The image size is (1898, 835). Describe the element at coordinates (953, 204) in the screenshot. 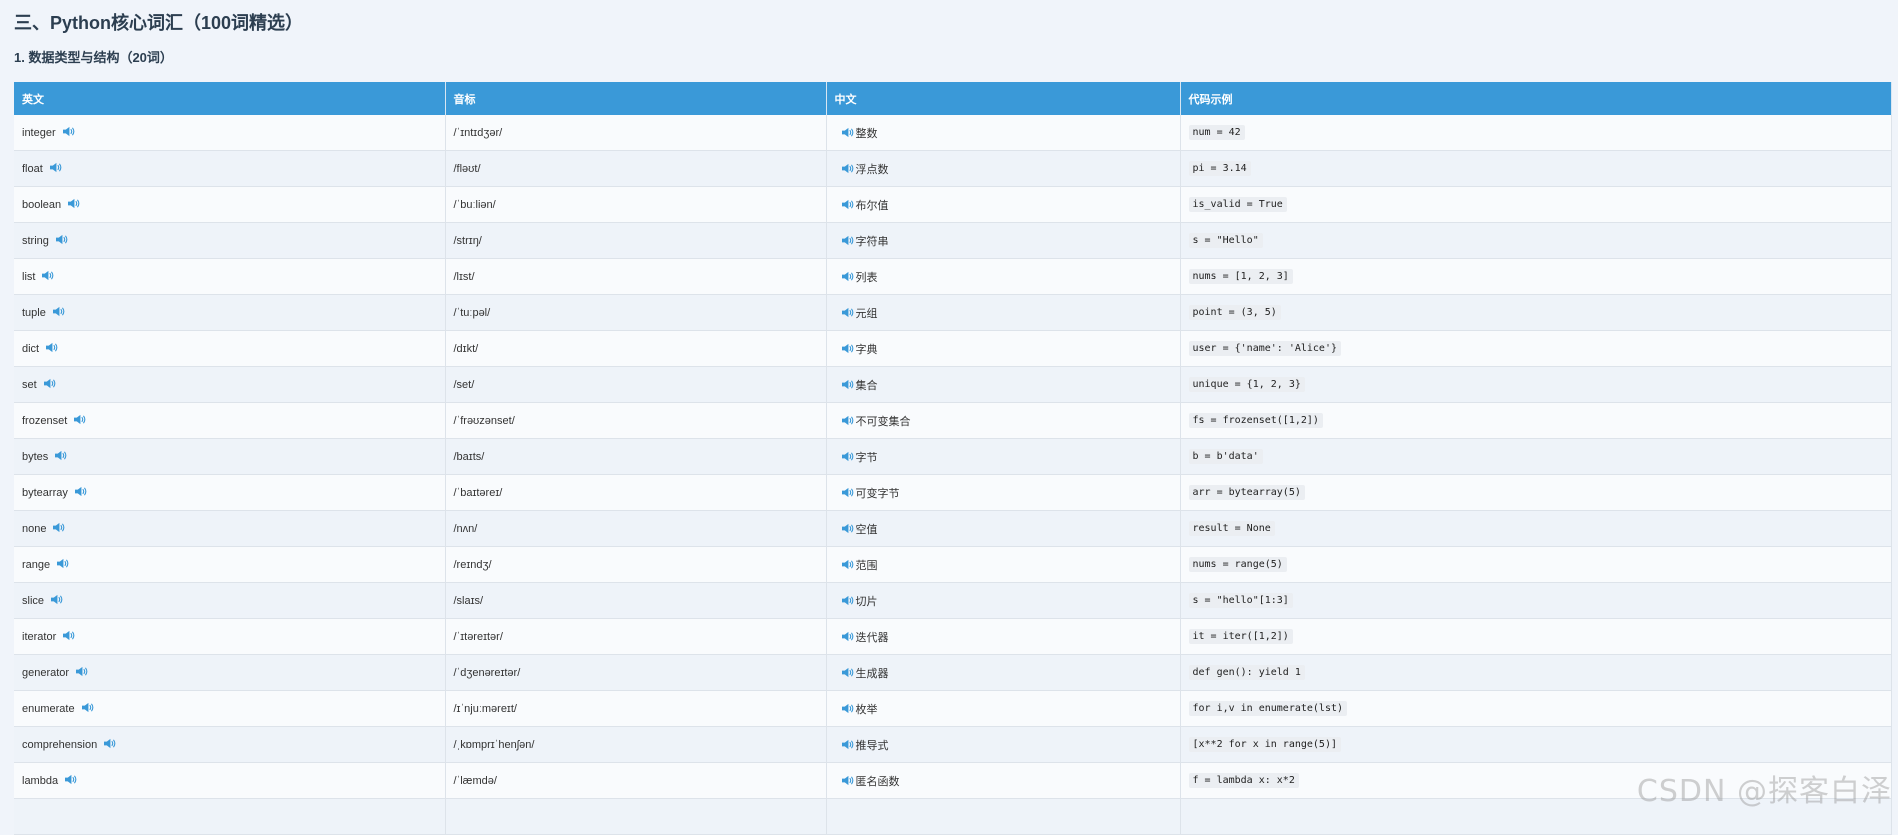

I see `table-row: boolean/ˈbuːliən/布尔值 is_valid = True` at that location.